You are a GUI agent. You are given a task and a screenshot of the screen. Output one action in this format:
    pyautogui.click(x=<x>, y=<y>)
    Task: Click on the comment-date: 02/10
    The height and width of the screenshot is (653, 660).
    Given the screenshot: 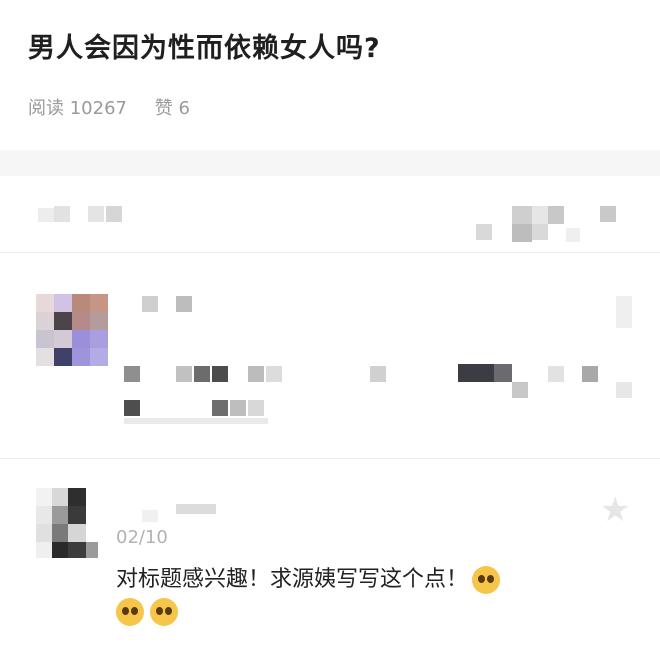 What is the action you would take?
    pyautogui.click(x=142, y=537)
    